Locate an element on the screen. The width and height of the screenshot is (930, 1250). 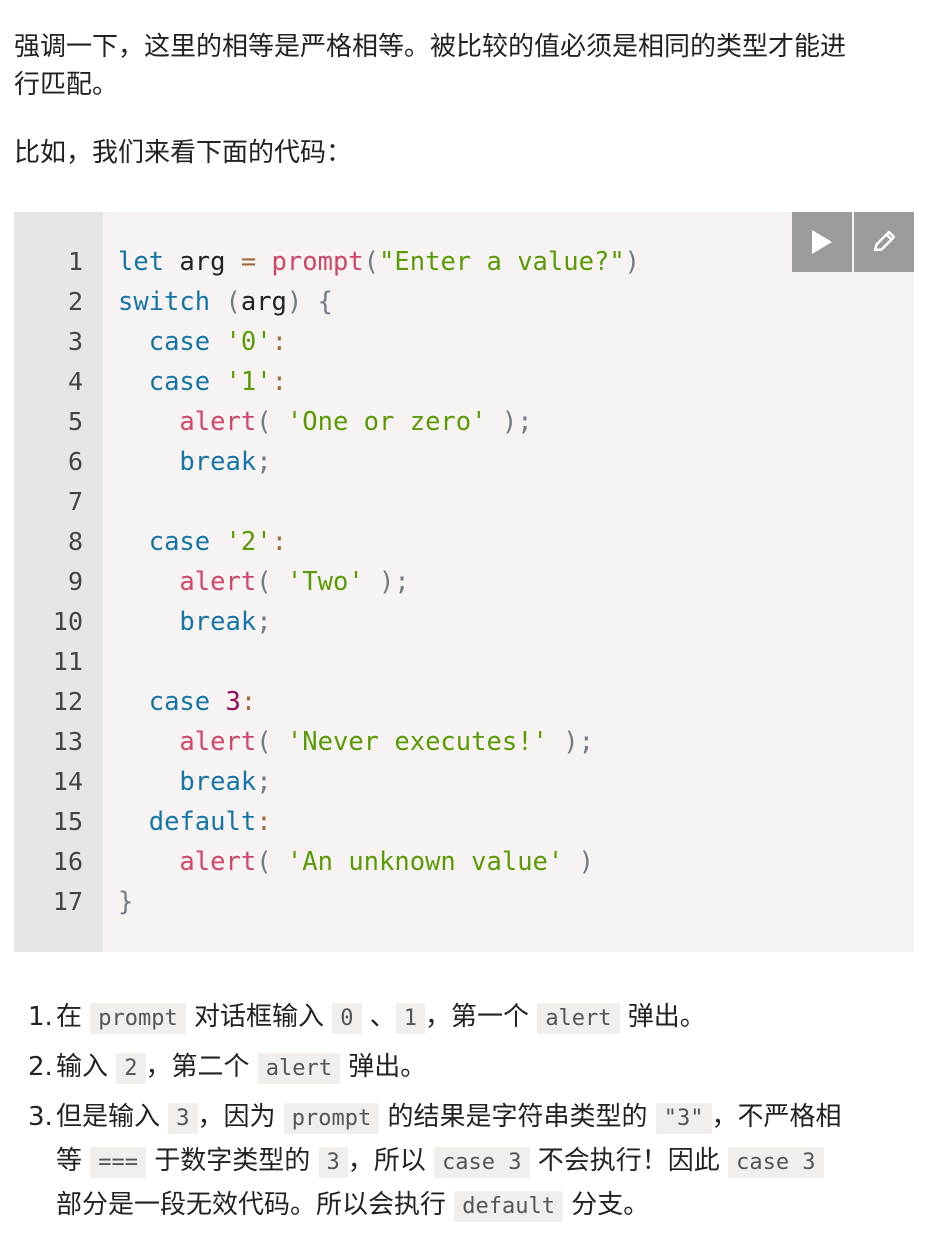
code-token: prompt is located at coordinates (317, 262).